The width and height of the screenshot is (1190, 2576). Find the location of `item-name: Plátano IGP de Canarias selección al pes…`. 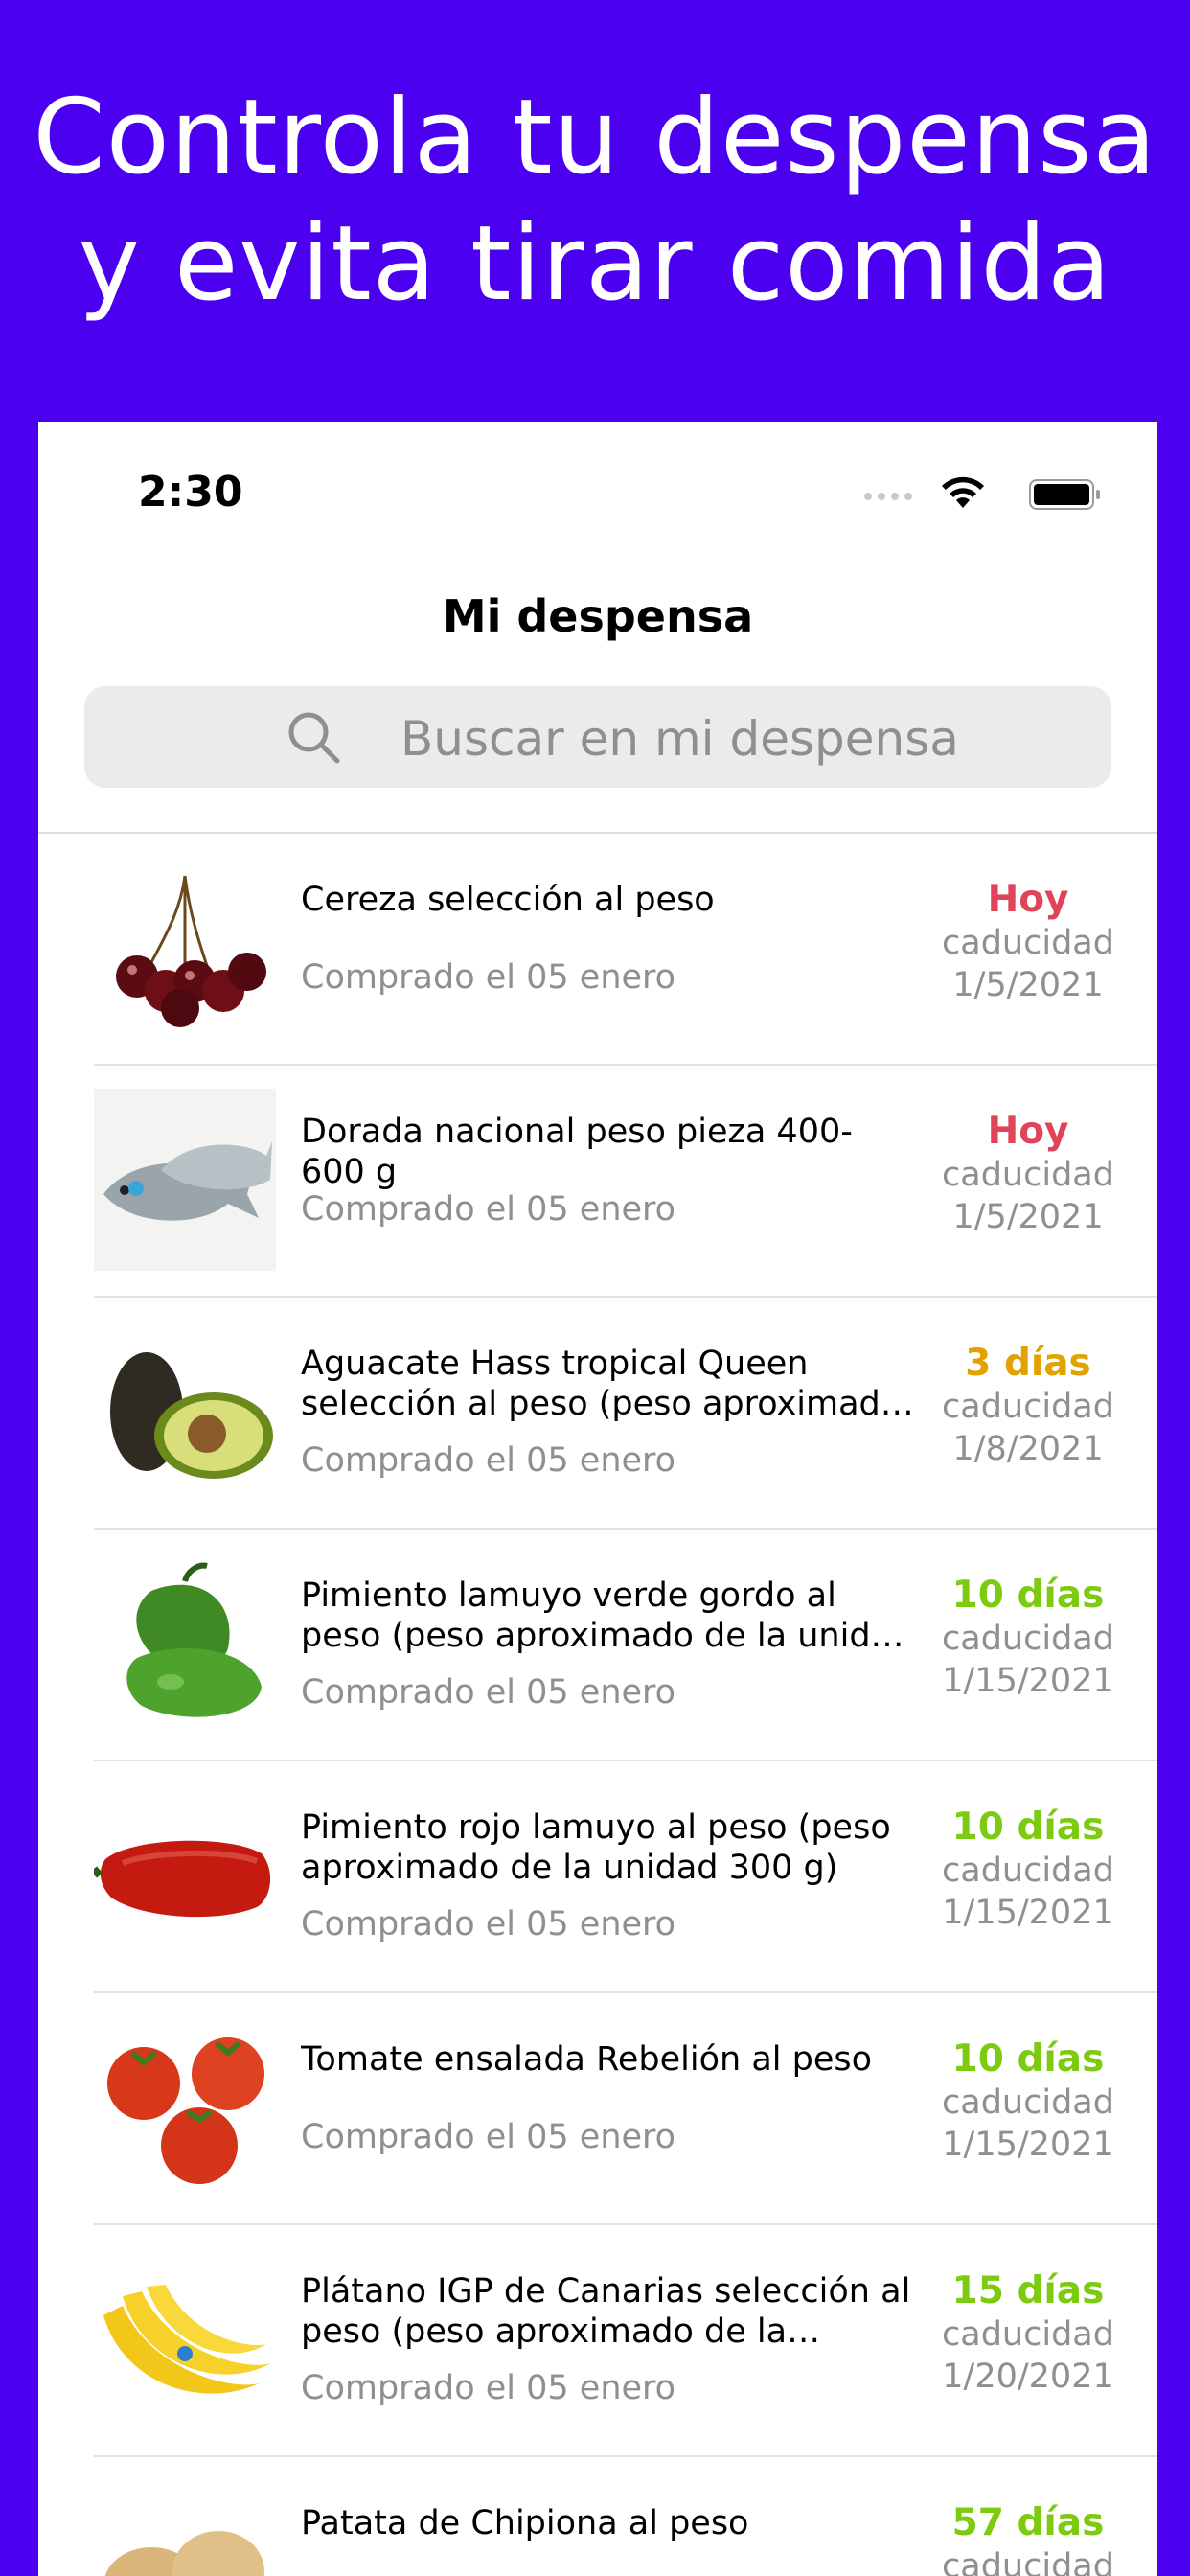

item-name: Plátano IGP de Canarias selección al pes… is located at coordinates (606, 2311).